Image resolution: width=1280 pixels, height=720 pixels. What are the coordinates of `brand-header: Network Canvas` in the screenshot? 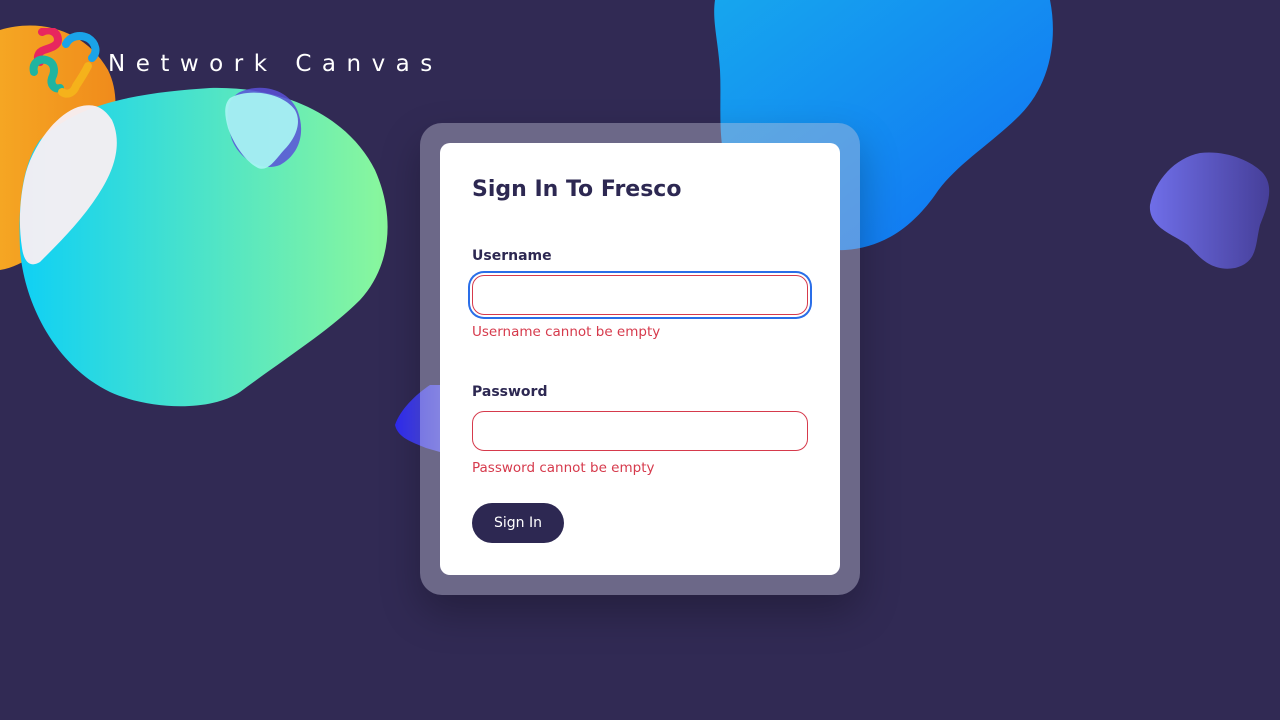 It's located at (235, 64).